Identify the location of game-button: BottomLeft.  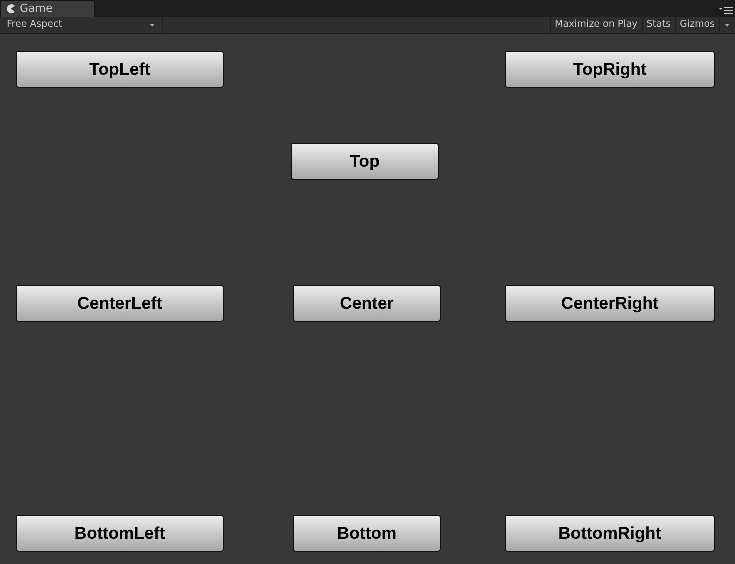
(120, 533).